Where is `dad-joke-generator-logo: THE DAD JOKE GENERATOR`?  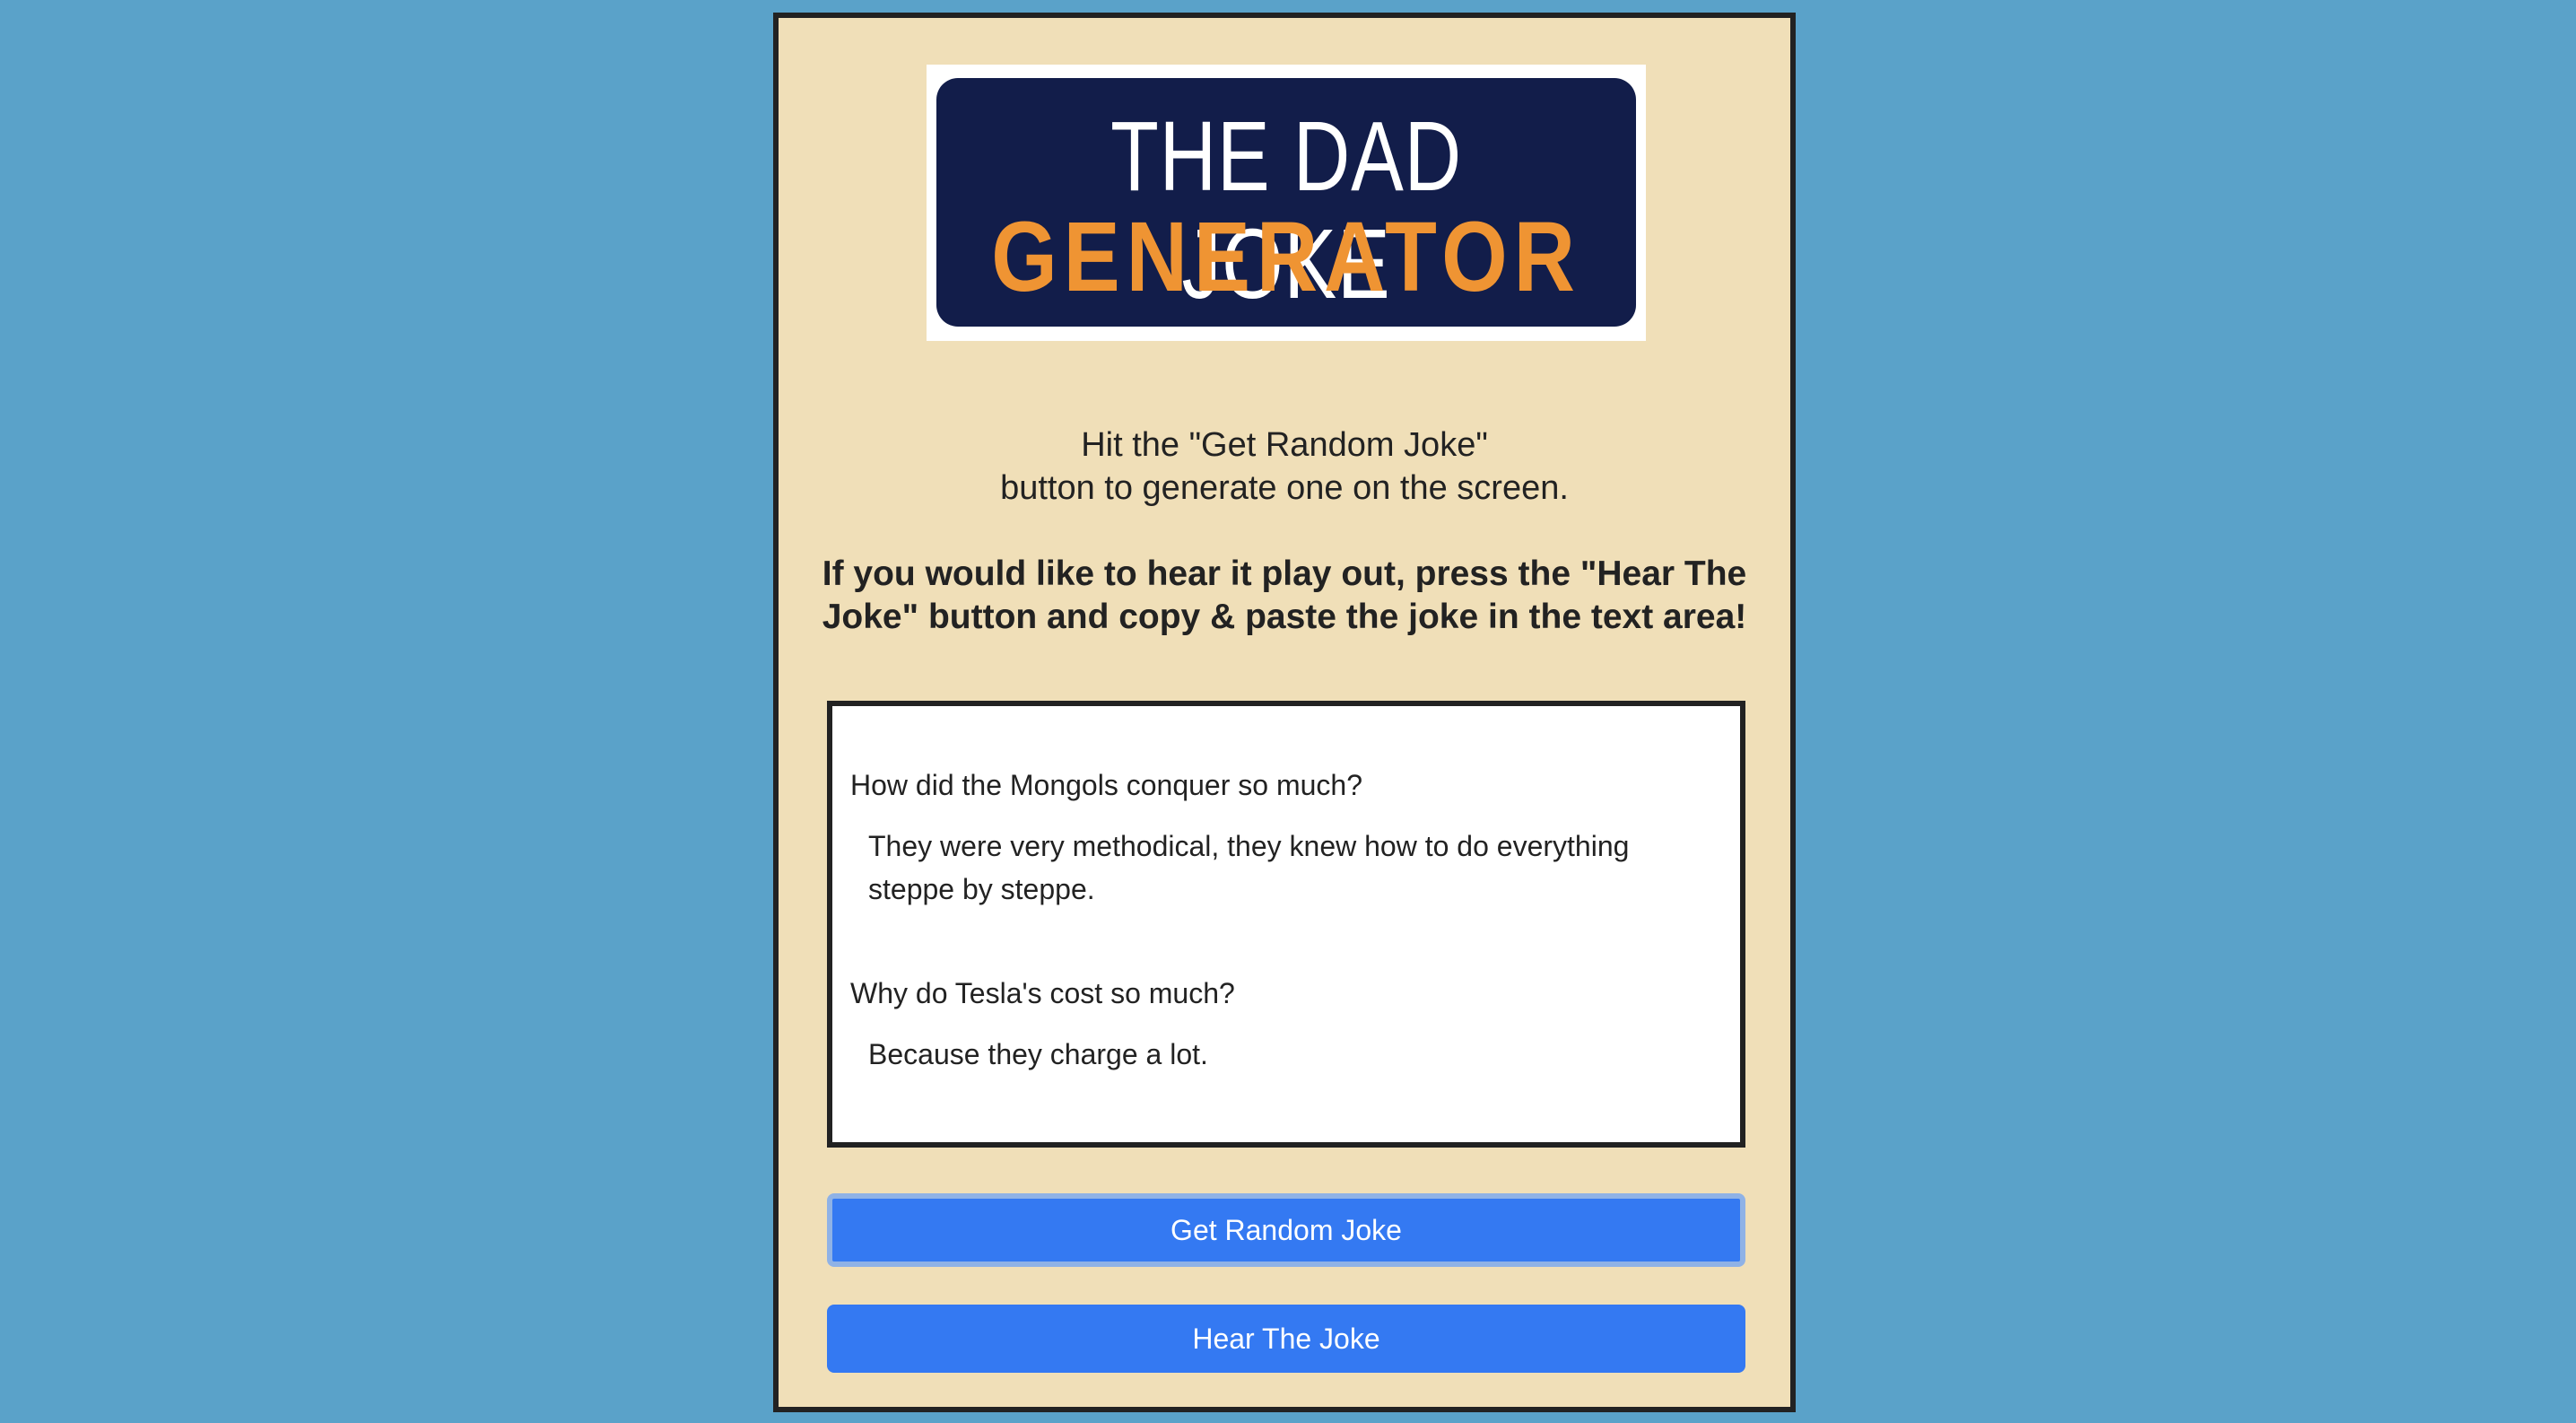 dad-joke-generator-logo: THE DAD JOKE GENERATOR is located at coordinates (1286, 203).